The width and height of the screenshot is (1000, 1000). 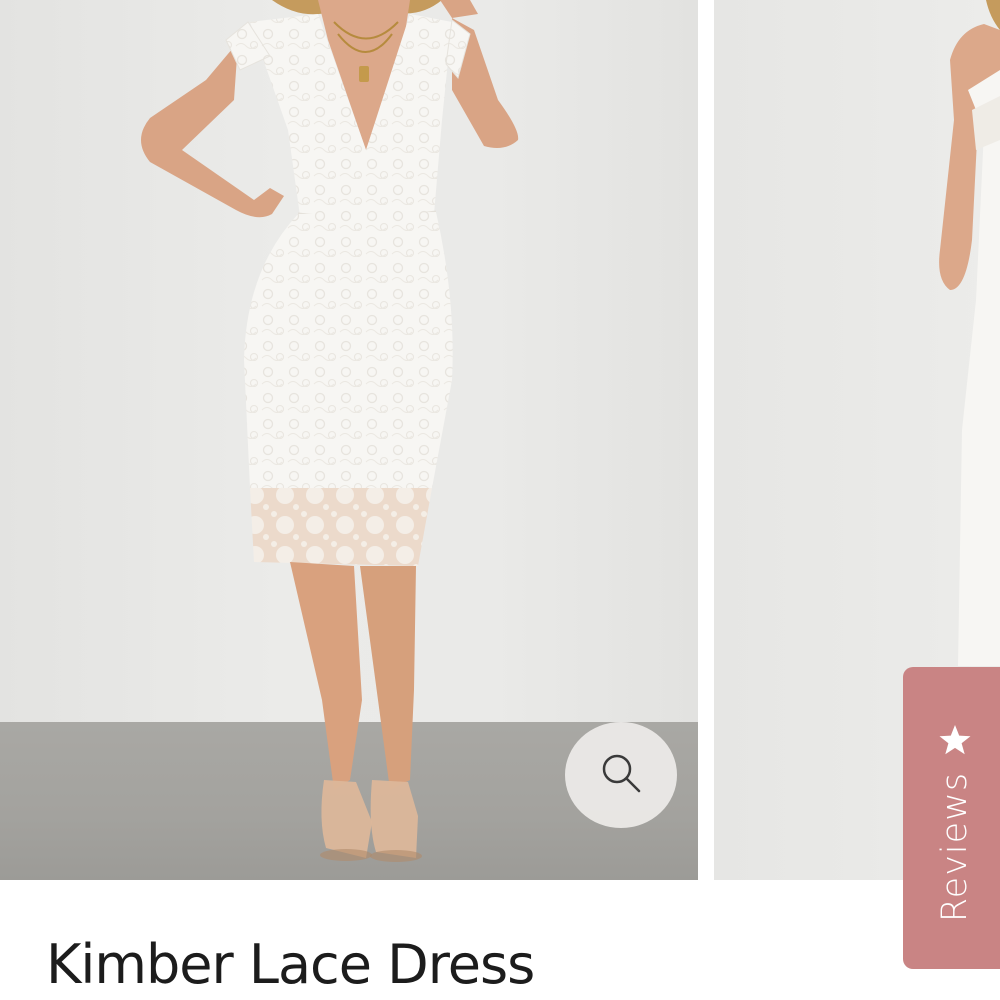 What do you see at coordinates (955, 740) in the screenshot?
I see `star-icon` at bounding box center [955, 740].